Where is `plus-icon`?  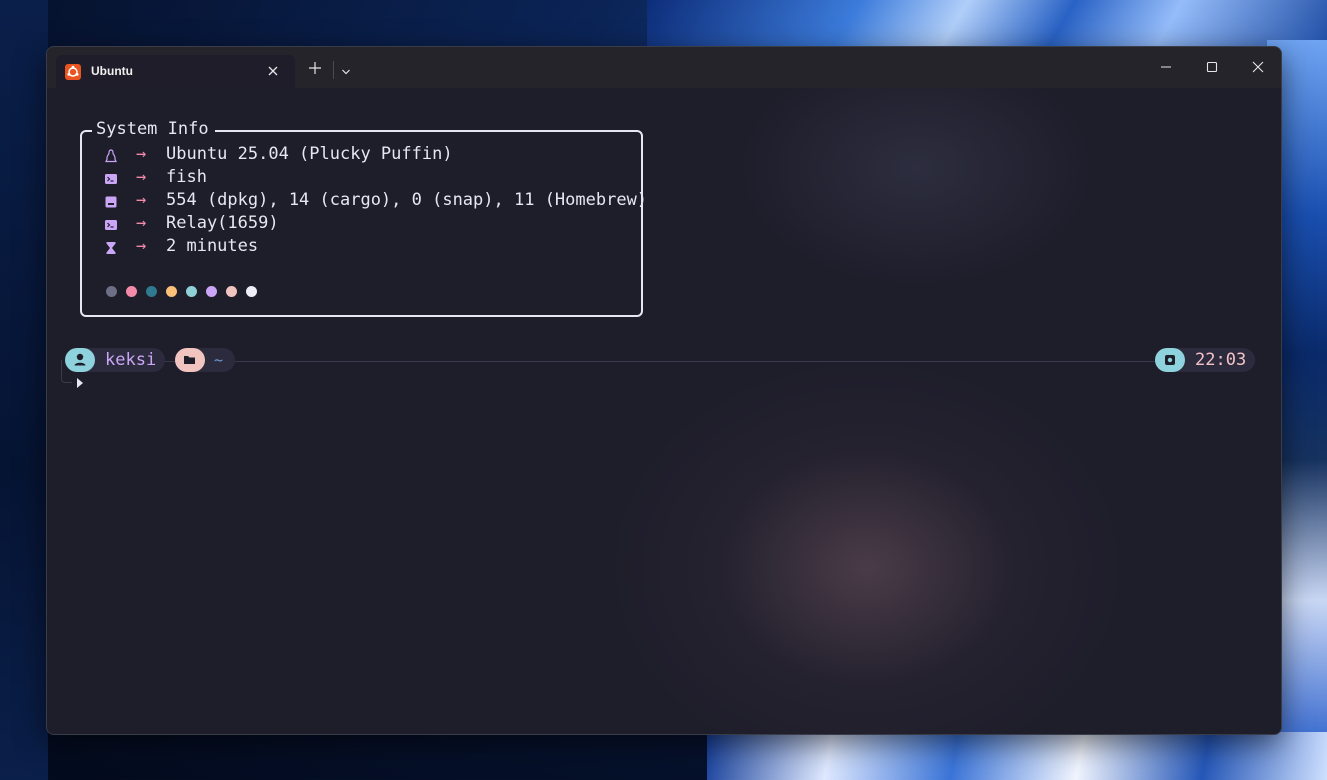 plus-icon is located at coordinates (315, 68).